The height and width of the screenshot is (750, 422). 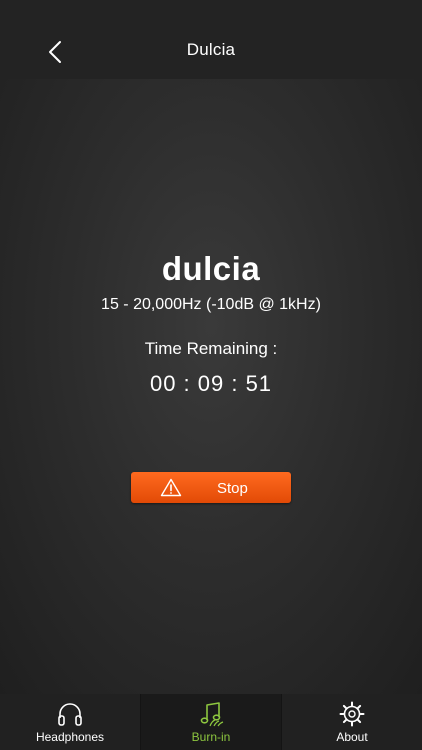 I want to click on stop-button: Stop, so click(x=211, y=487).